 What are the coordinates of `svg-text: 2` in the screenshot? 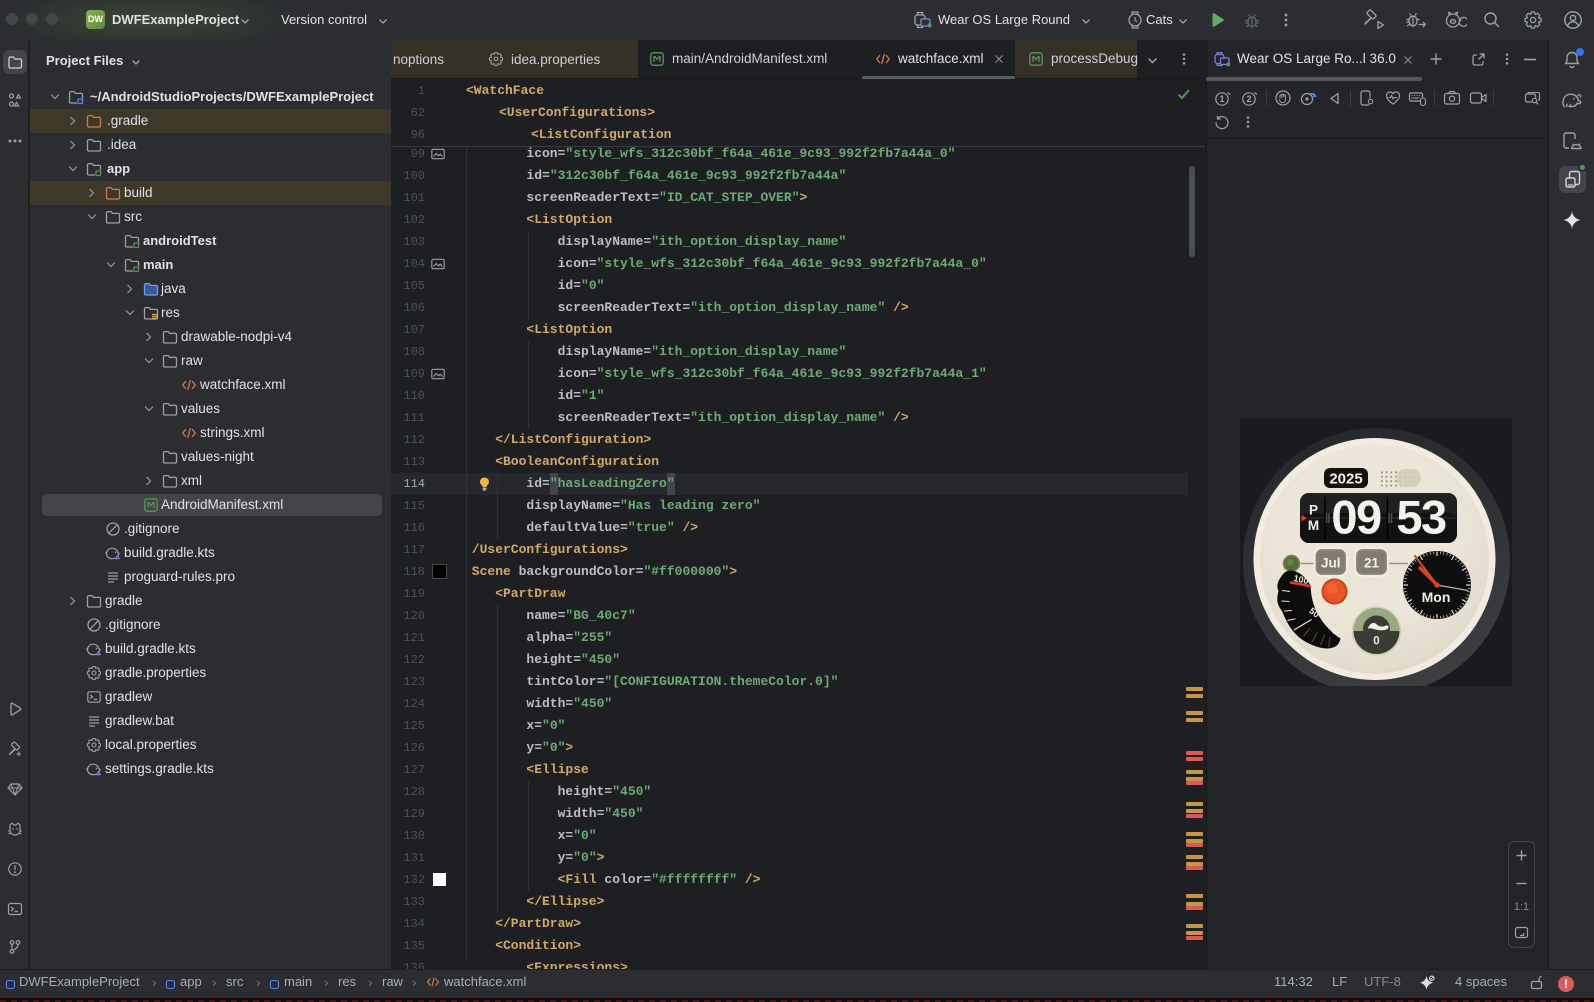 It's located at (1248, 99).